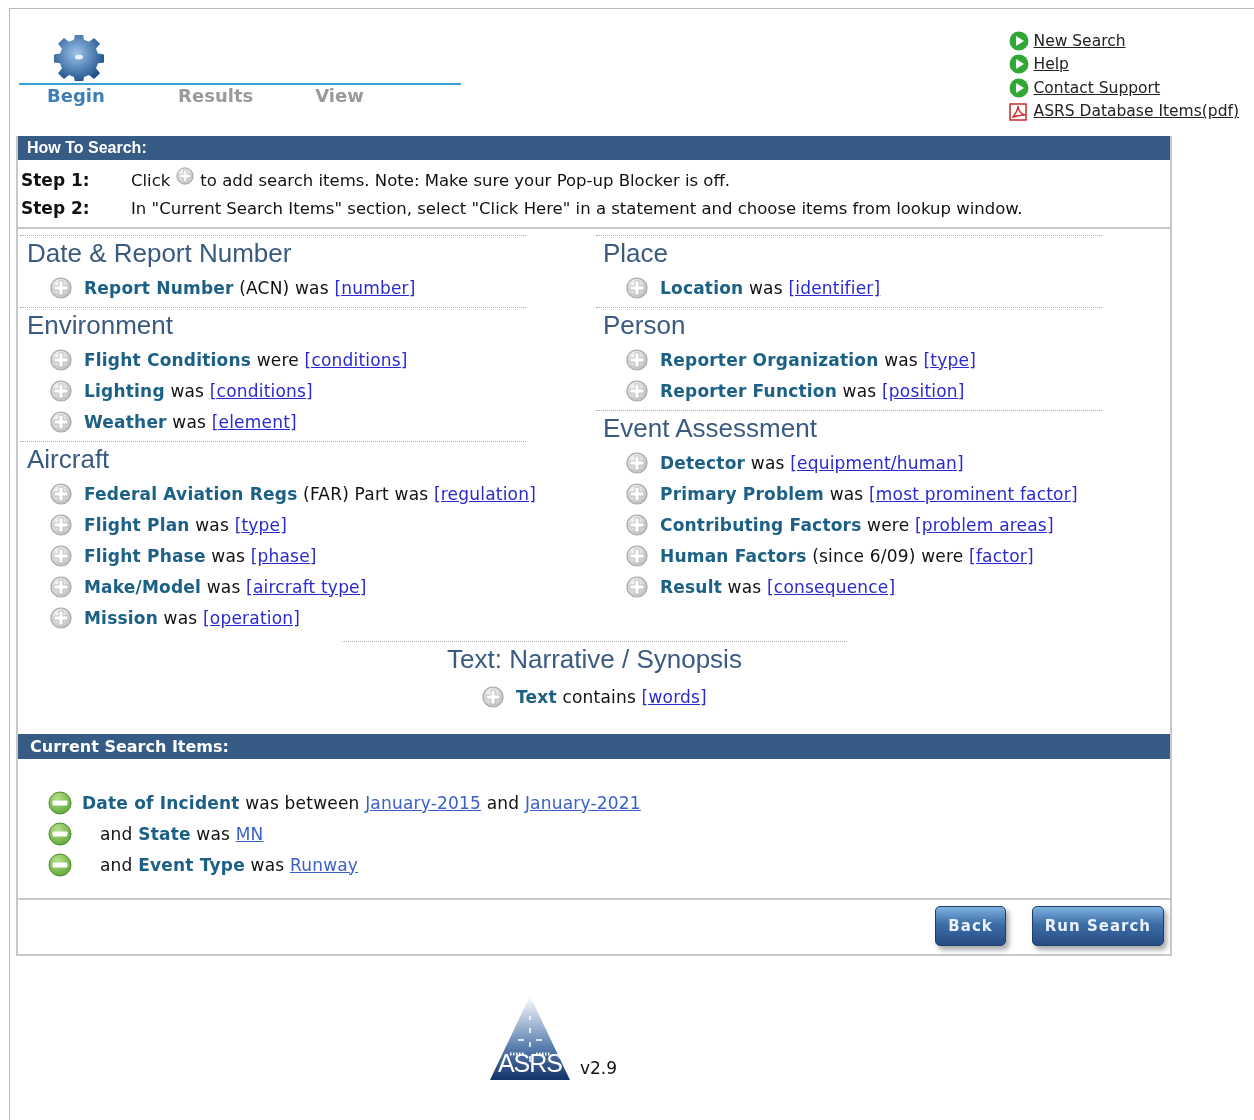  What do you see at coordinates (68, 459) in the screenshot?
I see `category-heading: Aircraft` at bounding box center [68, 459].